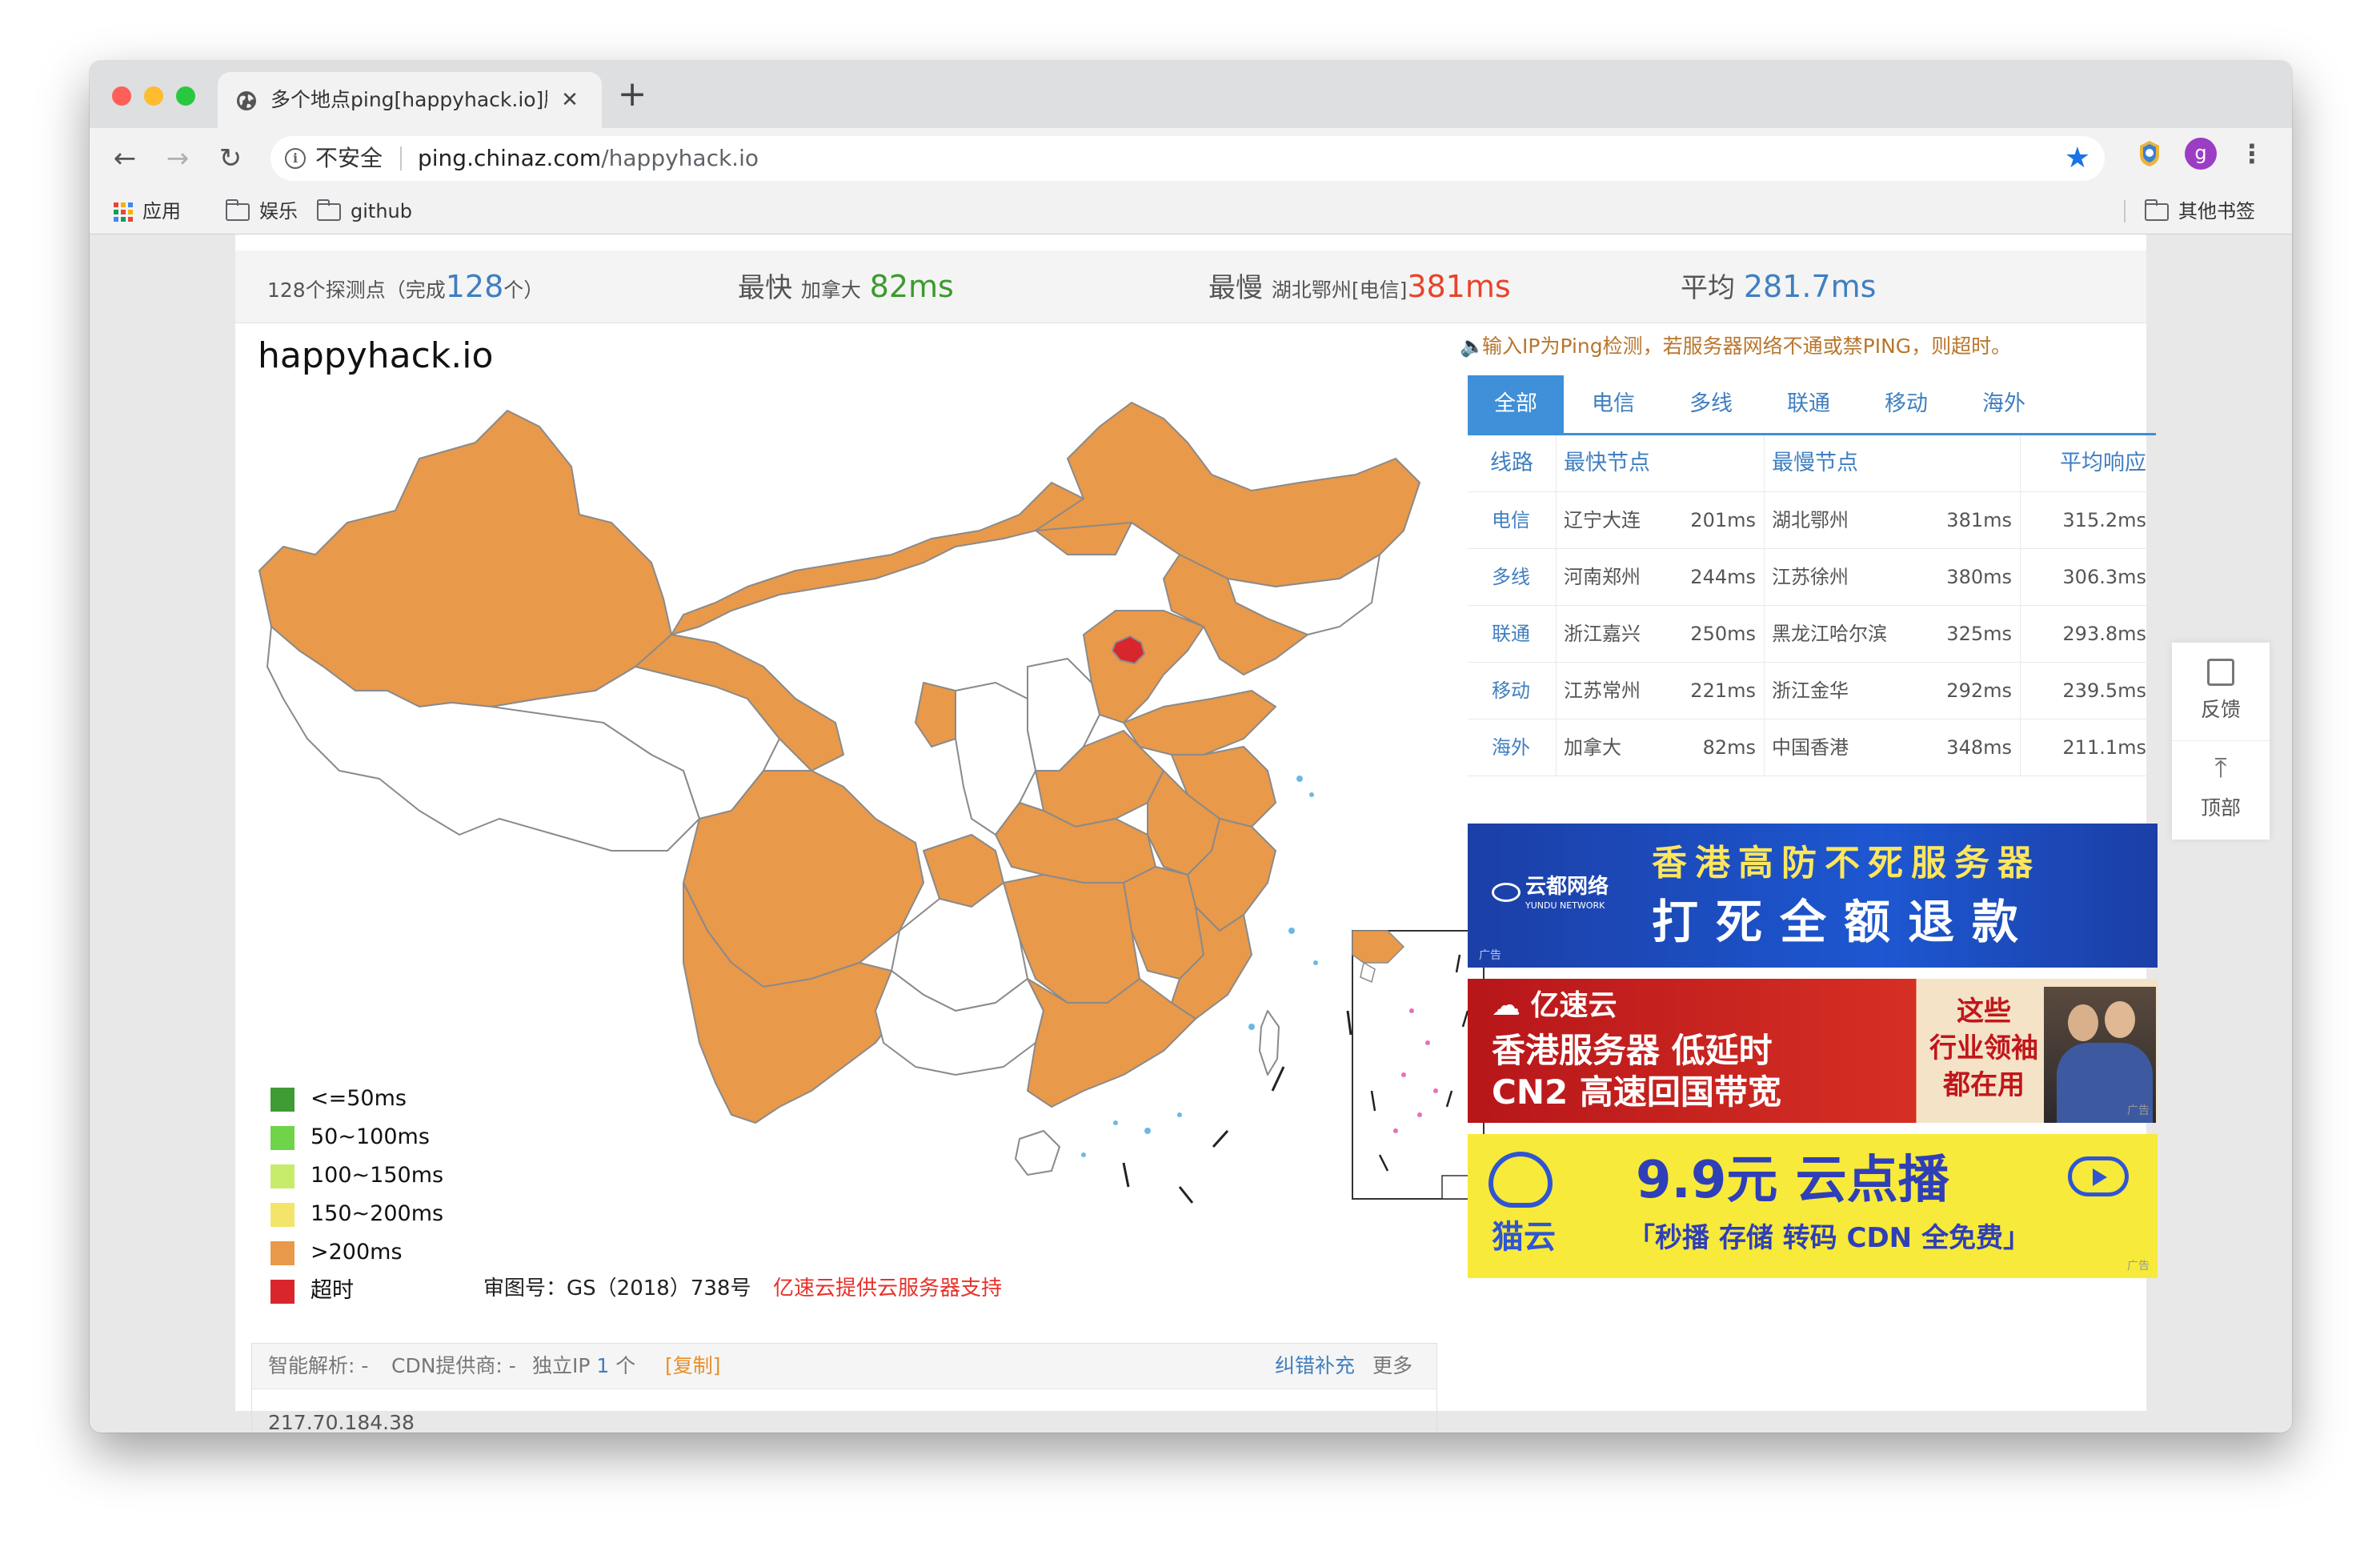  I want to click on bookmark-other: 其他书签, so click(2200, 211).